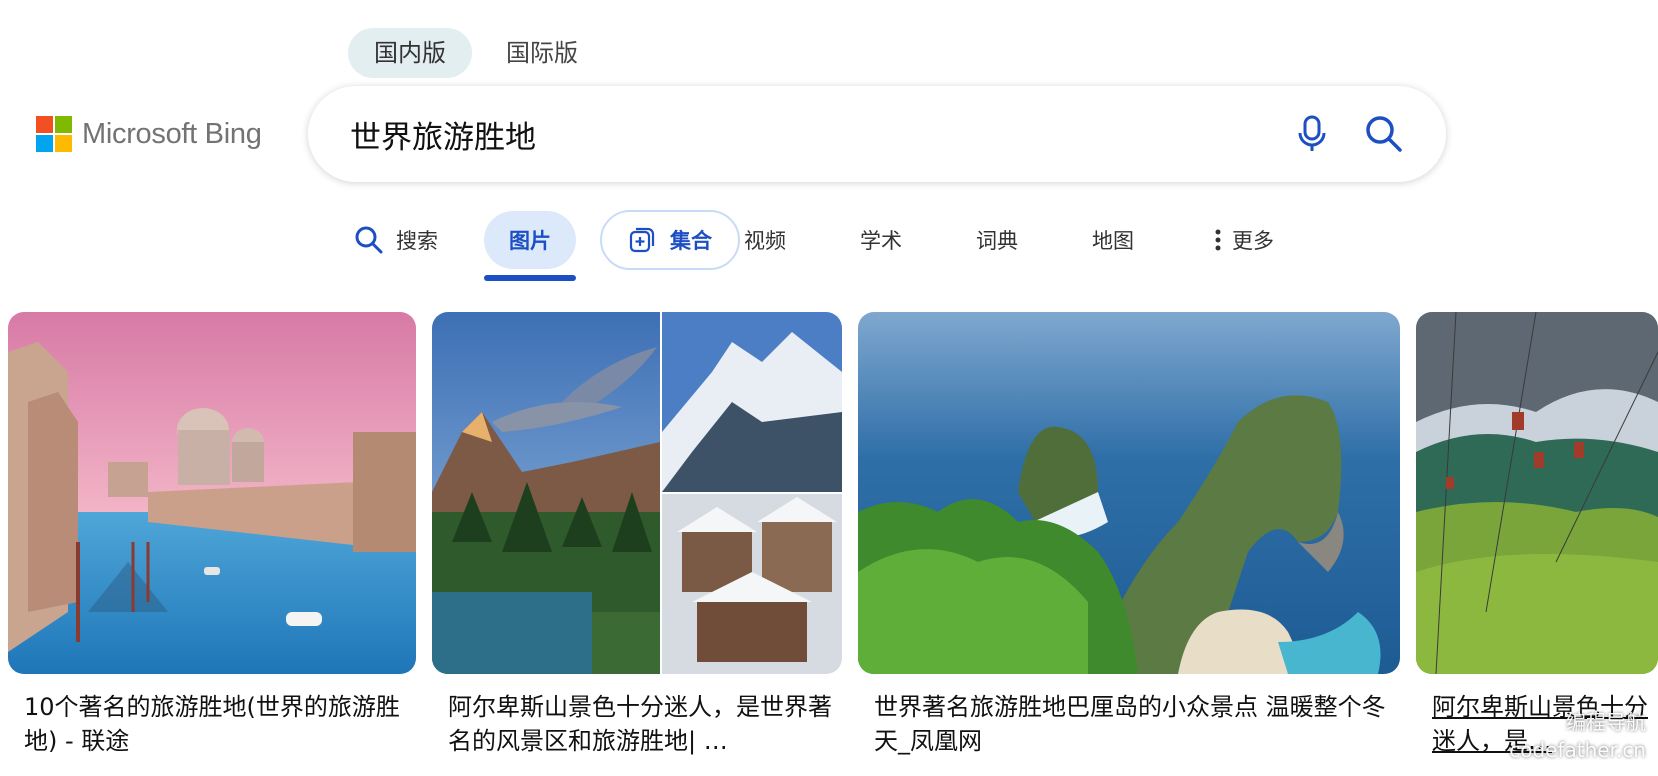 The width and height of the screenshot is (1658, 776). What do you see at coordinates (530, 241) in the screenshot?
I see `tab-label: 图片` at bounding box center [530, 241].